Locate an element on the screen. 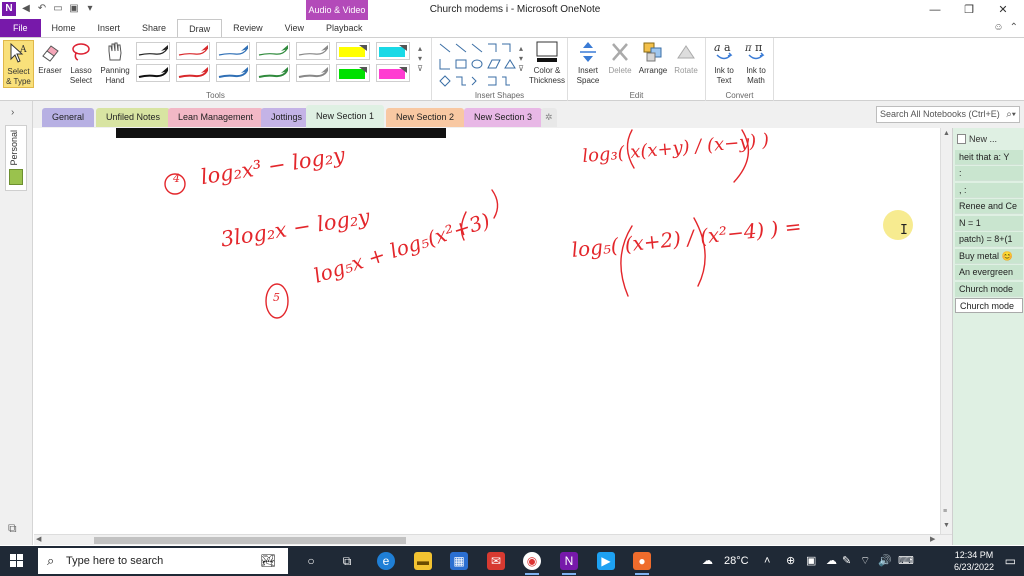 The height and width of the screenshot is (576, 1024). notebook-personal: Personal is located at coordinates (16, 158).